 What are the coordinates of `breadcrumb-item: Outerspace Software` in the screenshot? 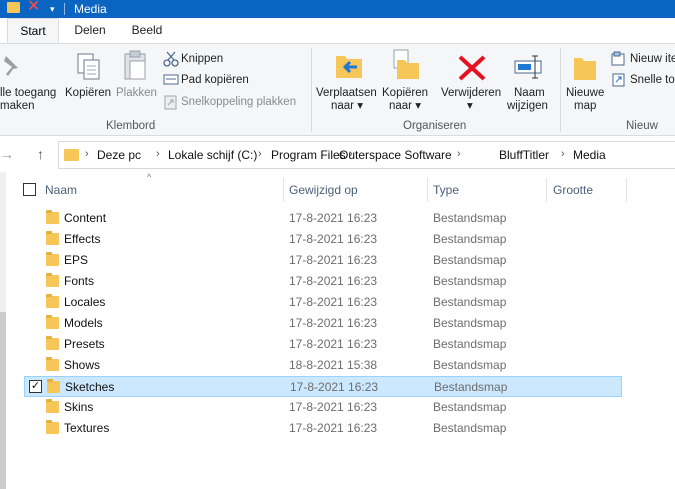 It's located at (395, 155).